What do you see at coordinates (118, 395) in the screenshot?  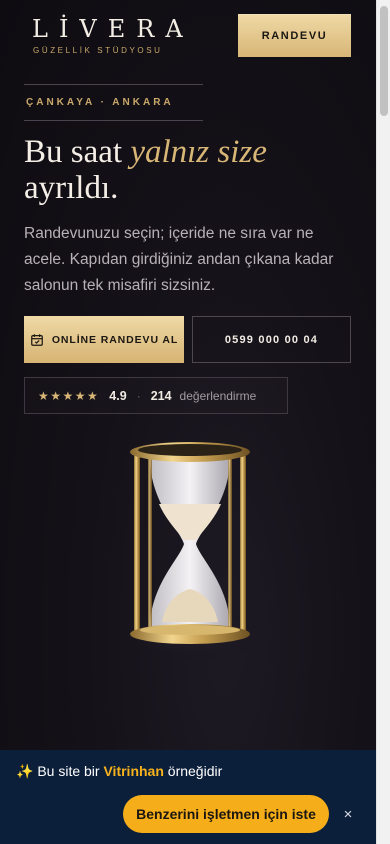 I see `rating-score: 4.9` at bounding box center [118, 395].